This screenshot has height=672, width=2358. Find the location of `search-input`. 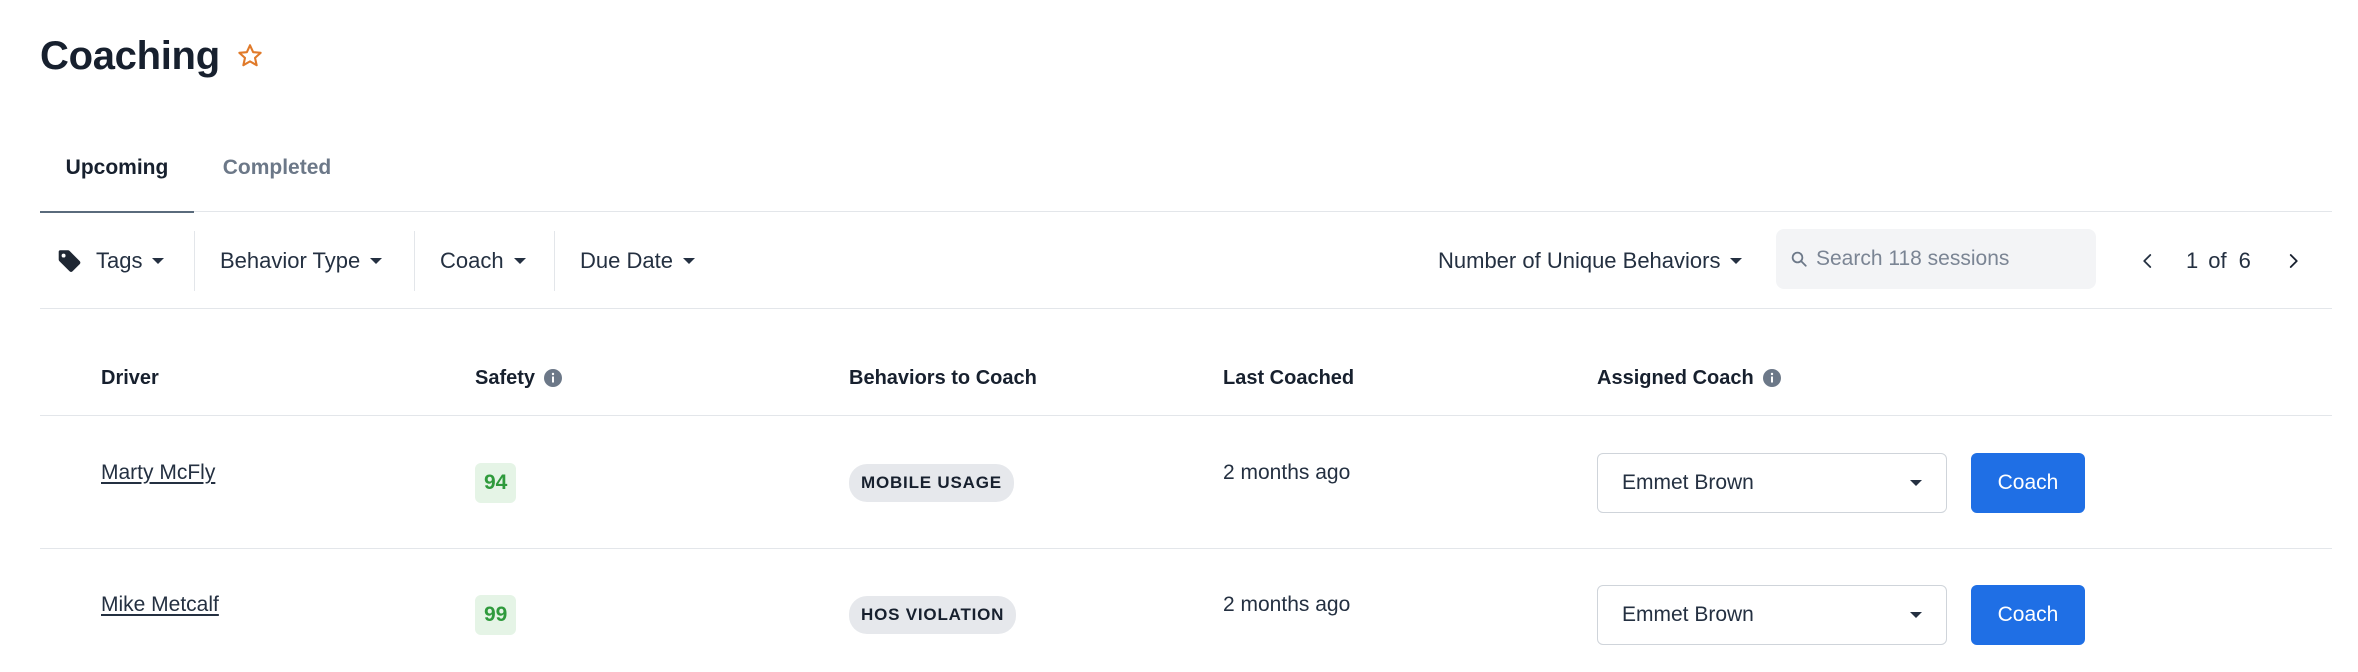

search-input is located at coordinates (1951, 259).